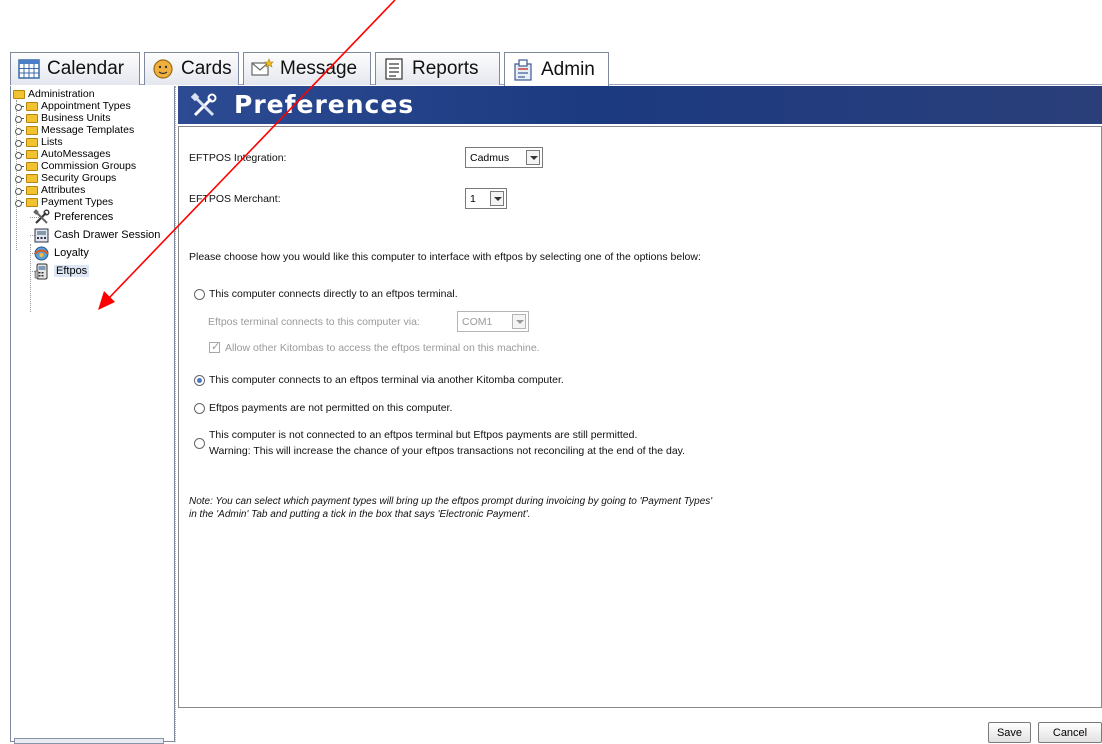 This screenshot has width=1102, height=744. Describe the element at coordinates (486, 198) in the screenshot. I see `eftpos-merchant-select: 1` at that location.